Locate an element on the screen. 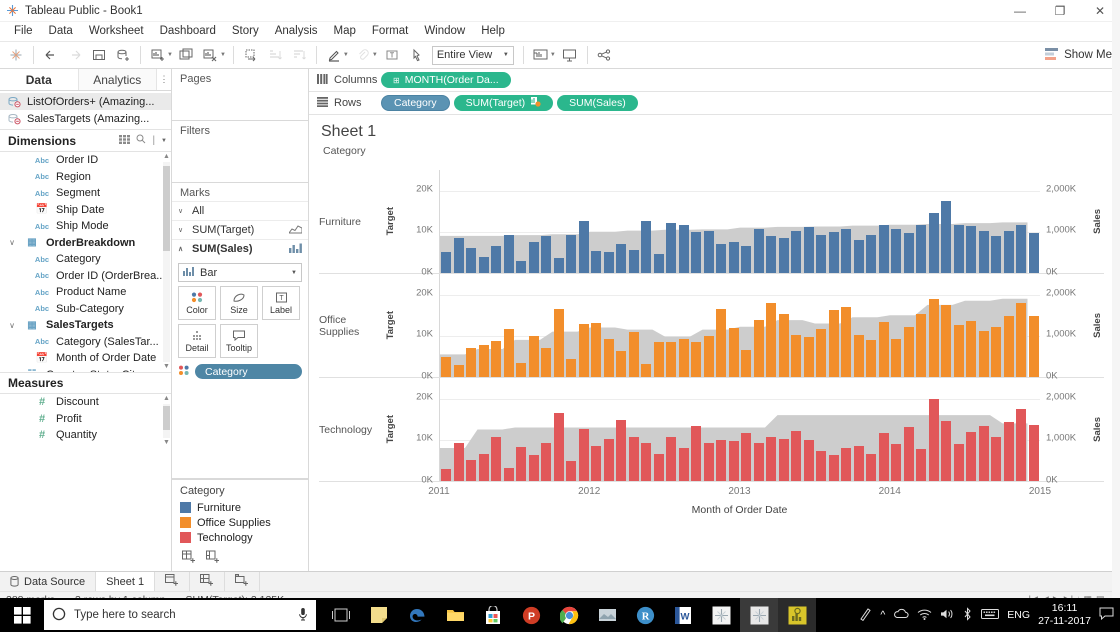  field-row: Abc Sub-Category is located at coordinates (85, 309).